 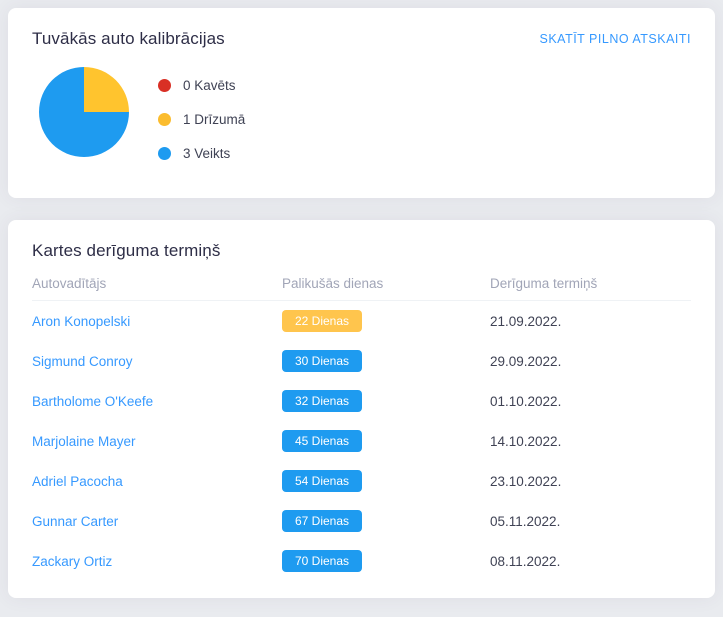 I want to click on driver-link: Gunnar Carter, so click(x=75, y=521).